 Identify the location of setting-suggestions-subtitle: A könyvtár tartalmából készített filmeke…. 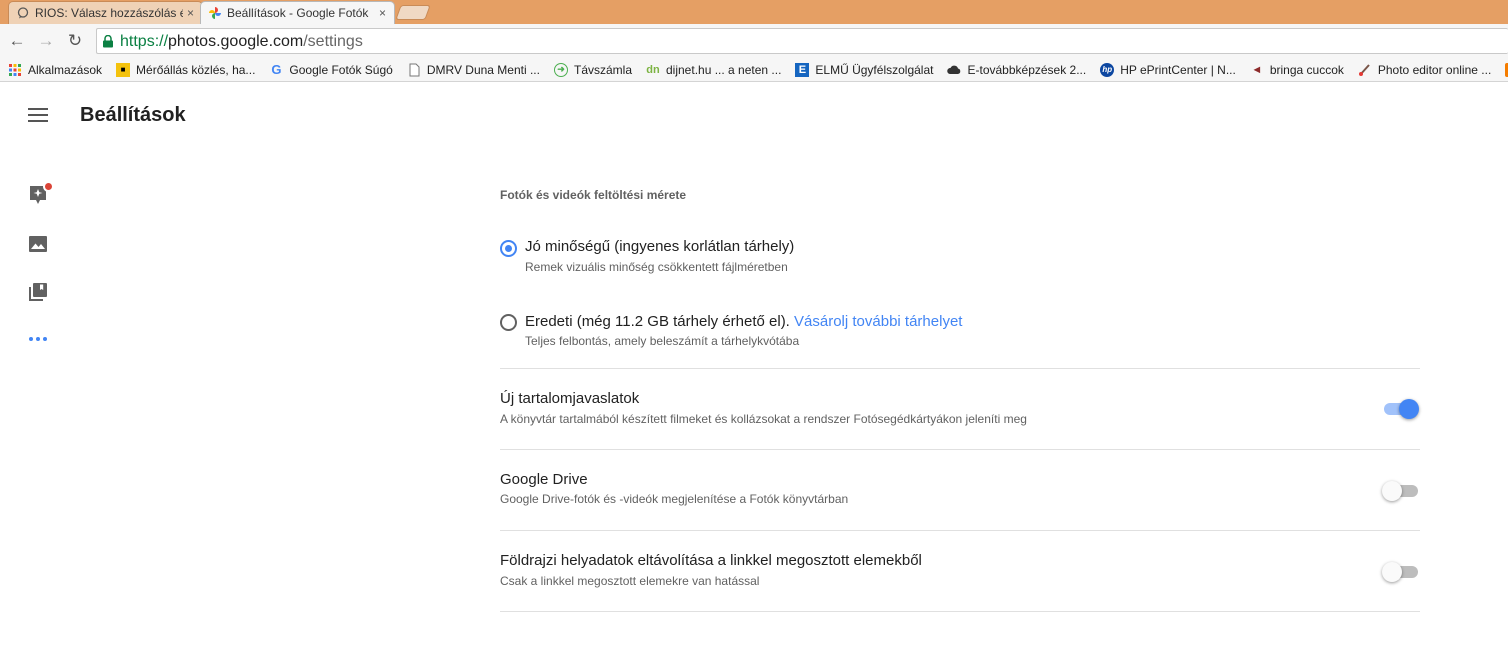
(763, 419).